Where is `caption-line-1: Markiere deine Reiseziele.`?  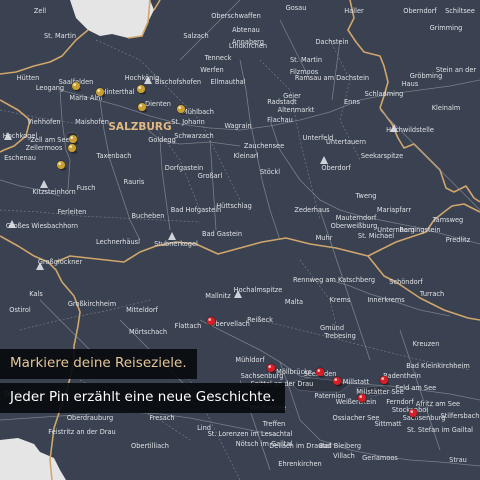 caption-line-1: Markiere deine Reiseziele. is located at coordinates (98, 364).